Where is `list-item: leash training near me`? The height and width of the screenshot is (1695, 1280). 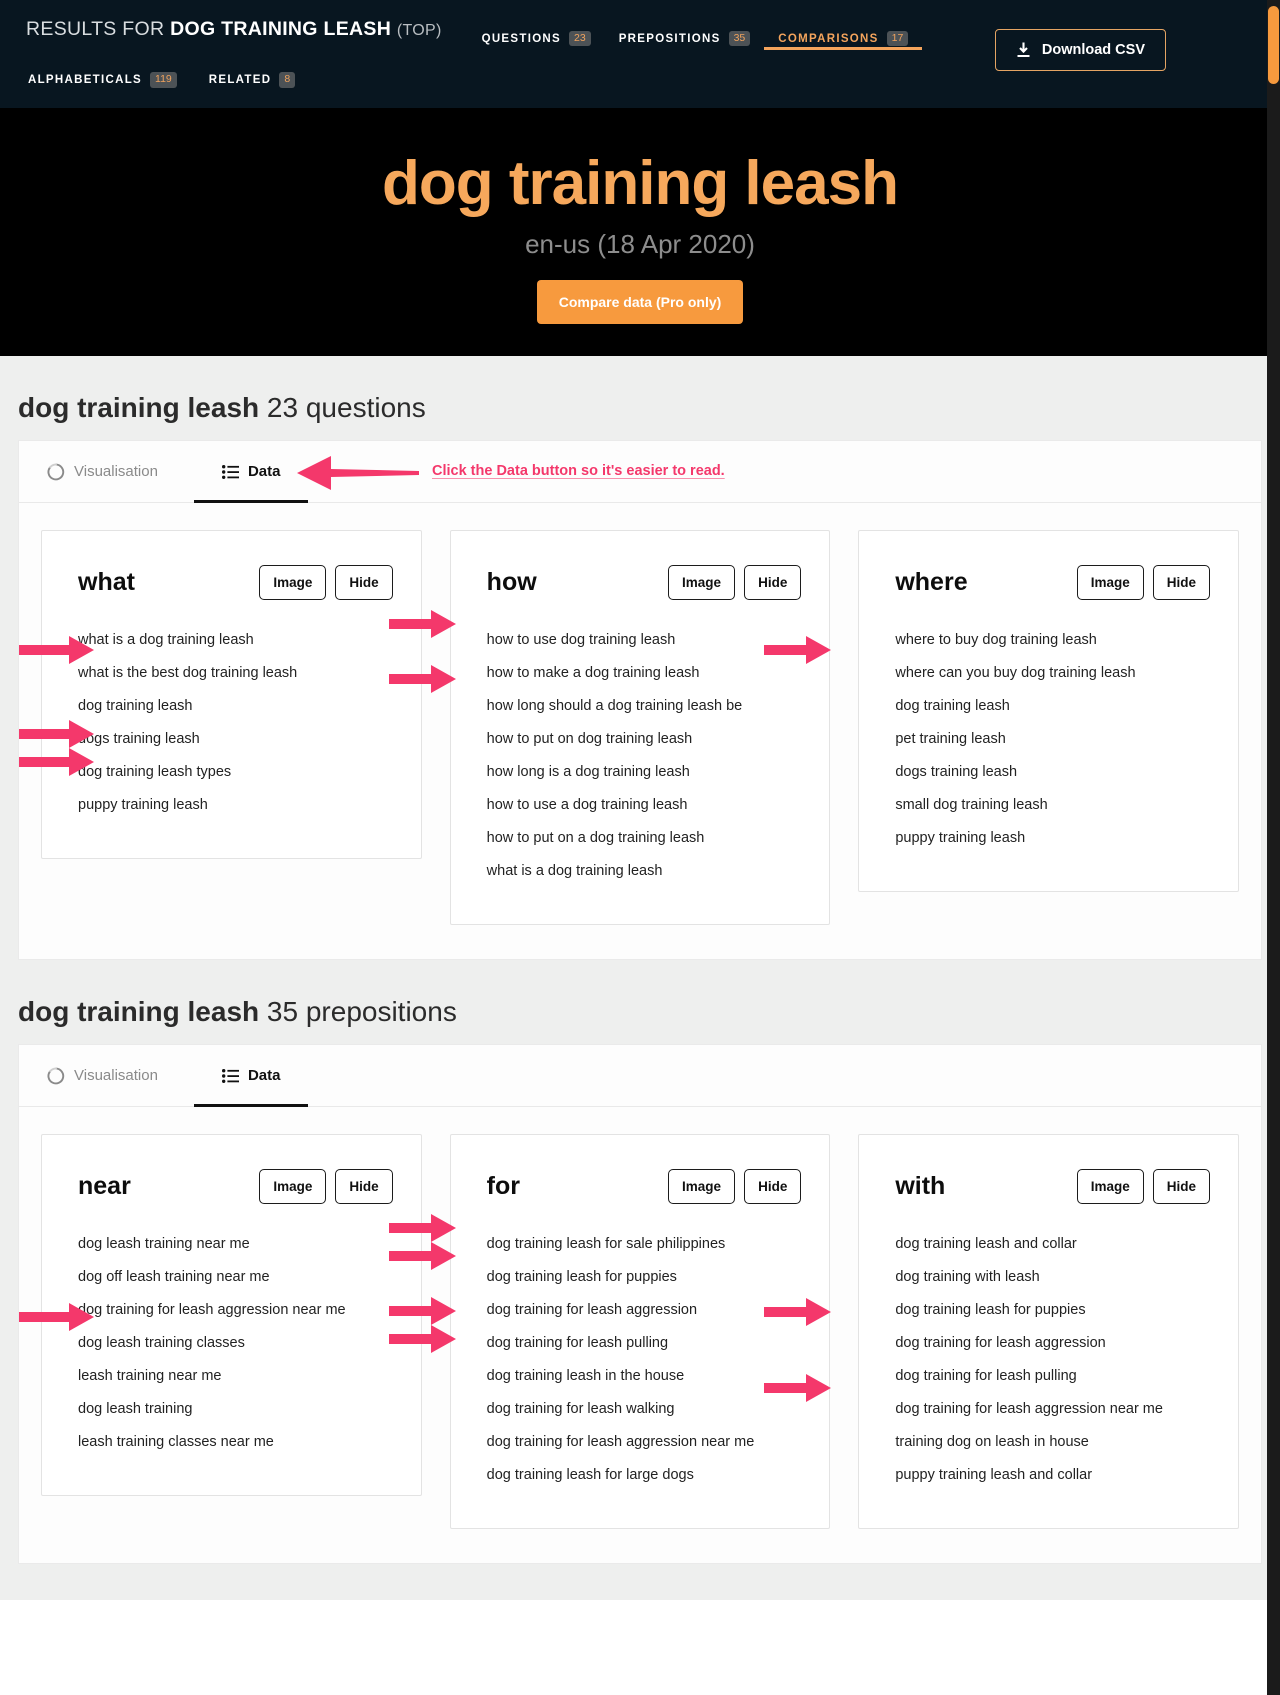
list-item: leash training near me is located at coordinates (237, 1376).